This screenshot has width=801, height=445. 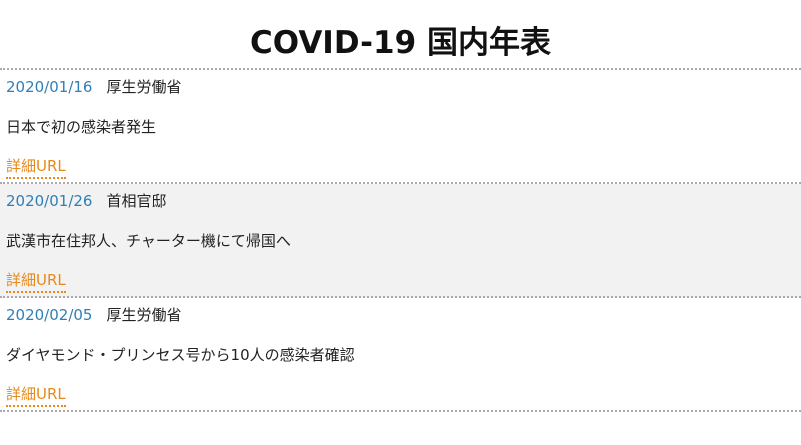 What do you see at coordinates (49, 201) in the screenshot?
I see `entry-date: 2020/01/26` at bounding box center [49, 201].